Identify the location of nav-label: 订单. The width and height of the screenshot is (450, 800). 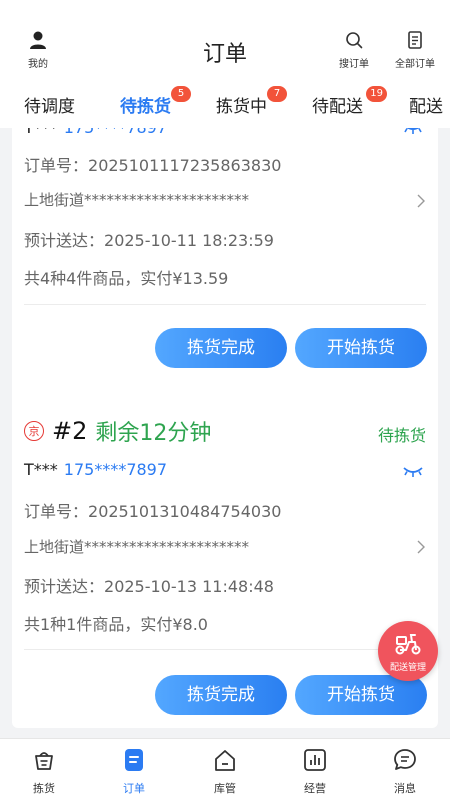
(134, 788).